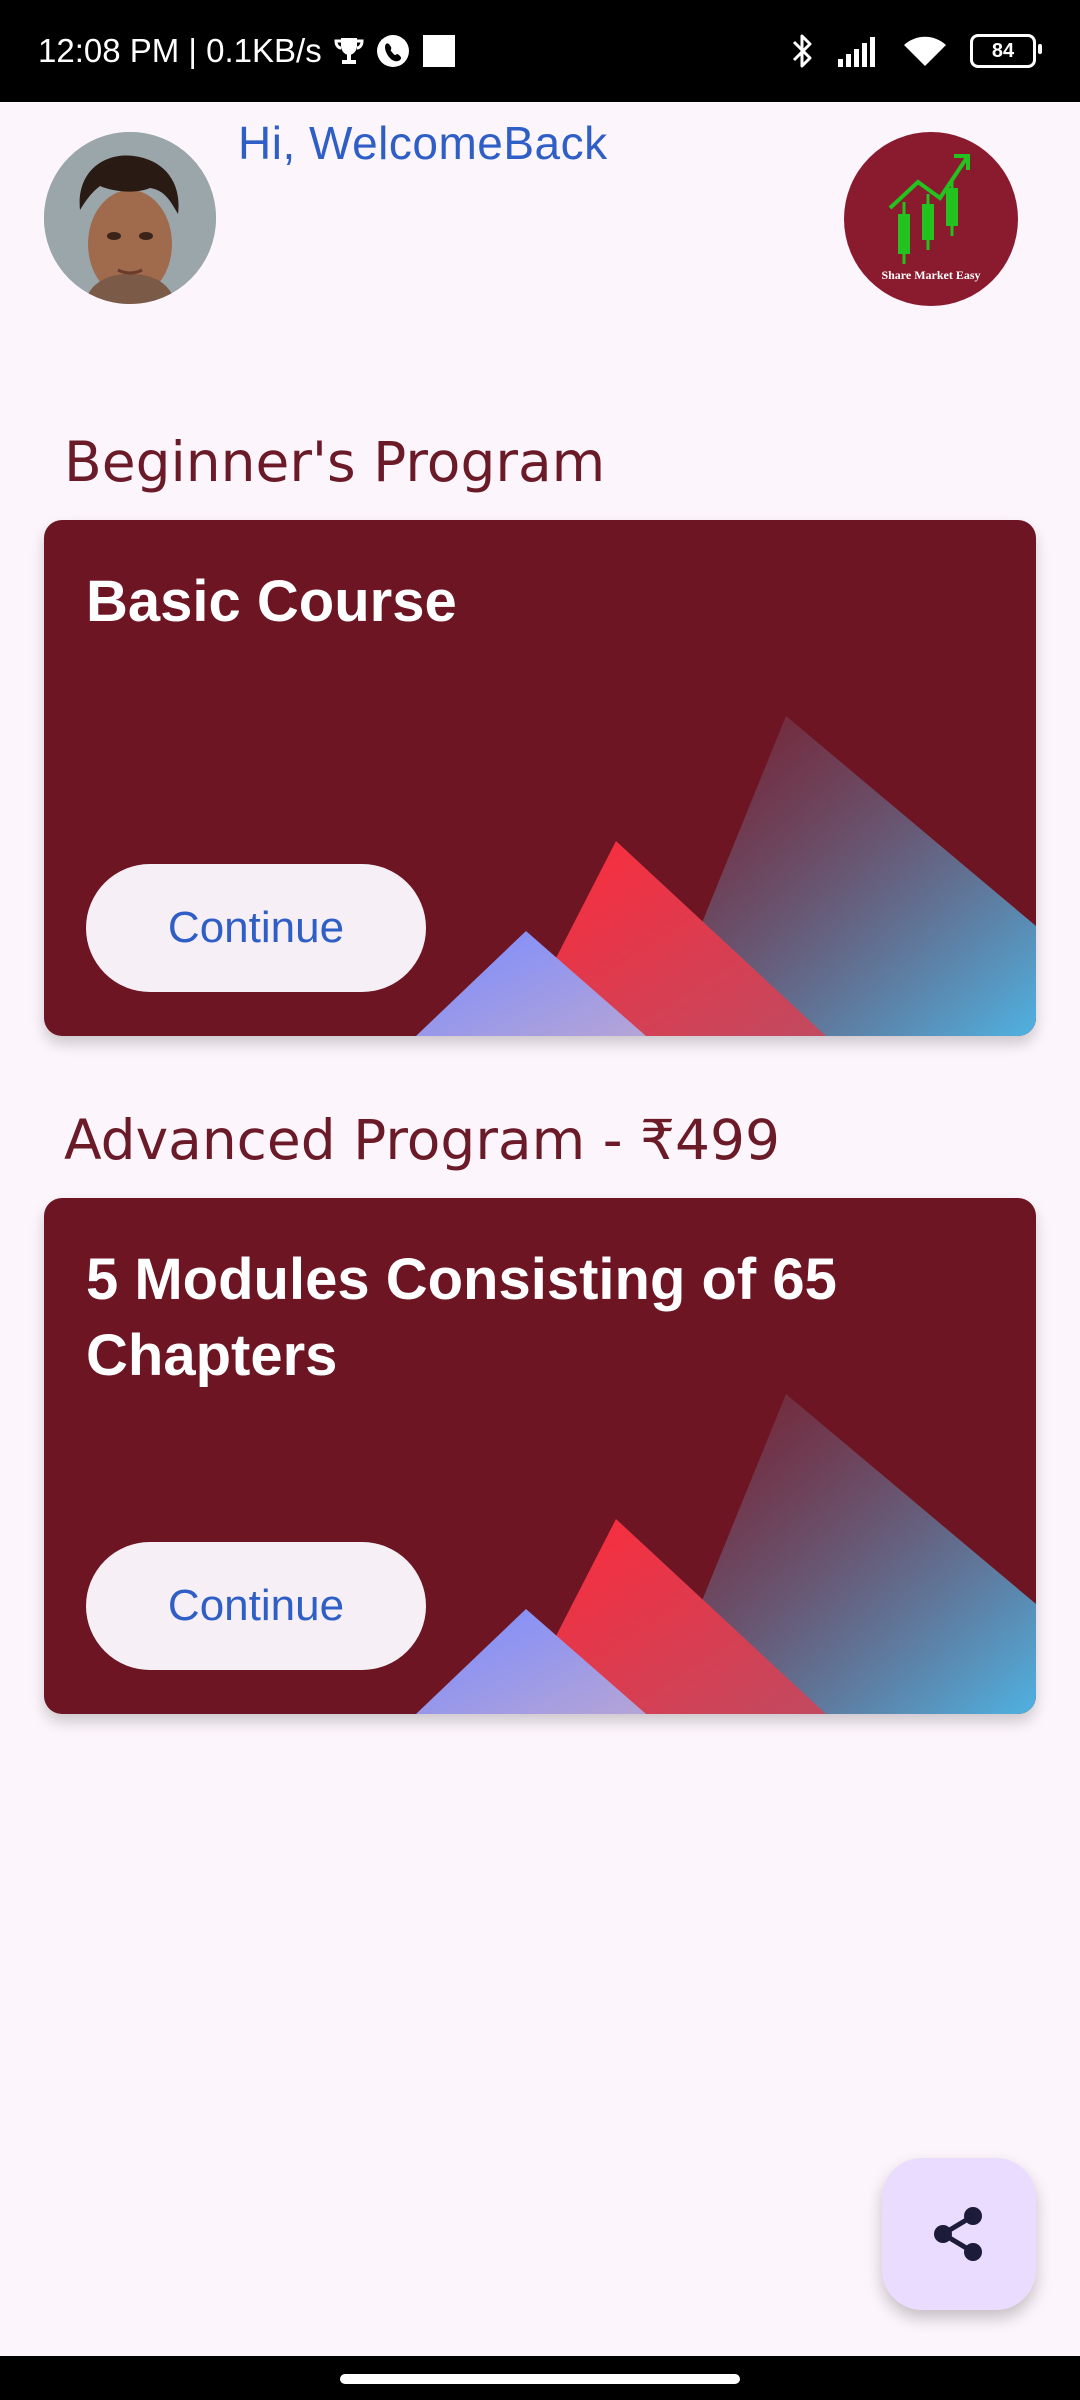 The height and width of the screenshot is (2400, 1080). I want to click on status-bar: 12:08 PM | 0.1KB/s 84, so click(540, 51).